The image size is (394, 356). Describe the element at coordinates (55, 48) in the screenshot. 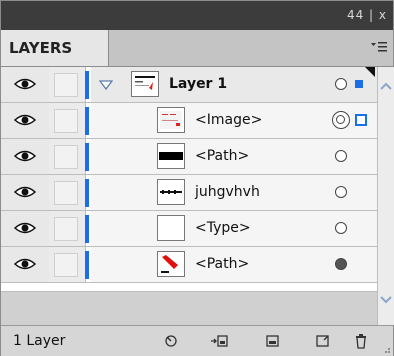

I see `tab-layers: LAYERS` at that location.